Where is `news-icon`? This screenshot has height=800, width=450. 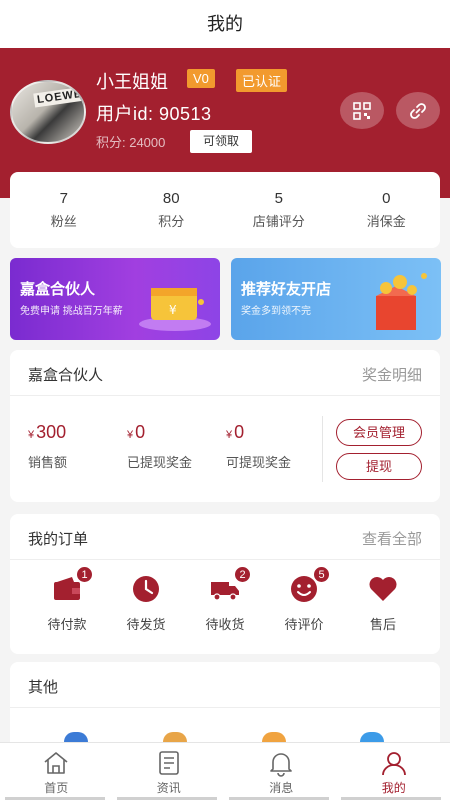 news-icon is located at coordinates (169, 763).